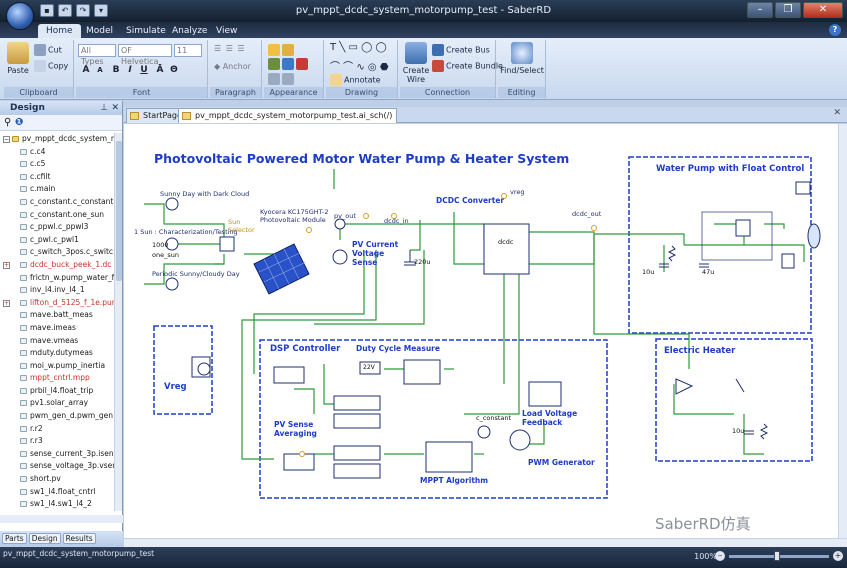 The width and height of the screenshot is (847, 568). Describe the element at coordinates (522, 58) in the screenshot. I see `find-select-button: Find/Select` at that location.